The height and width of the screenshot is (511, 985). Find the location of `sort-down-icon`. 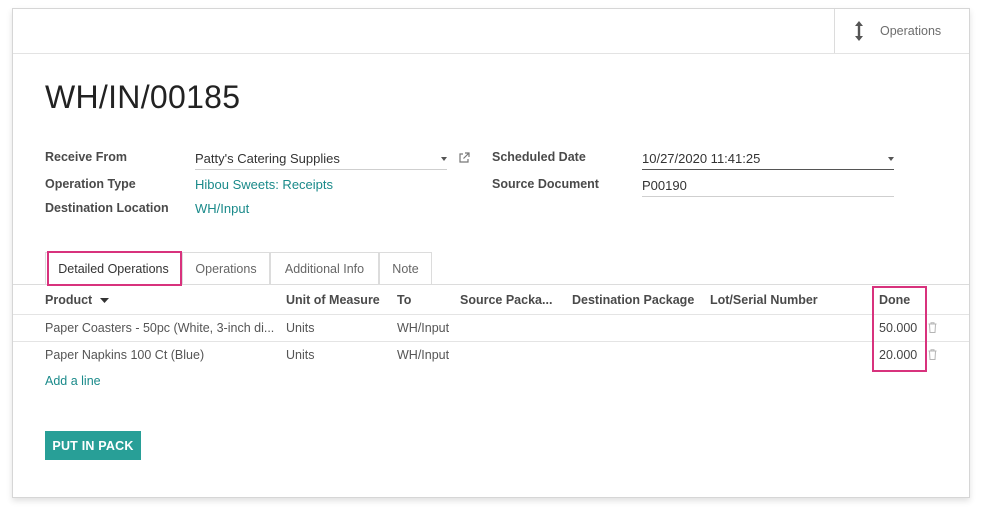

sort-down-icon is located at coordinates (104, 300).